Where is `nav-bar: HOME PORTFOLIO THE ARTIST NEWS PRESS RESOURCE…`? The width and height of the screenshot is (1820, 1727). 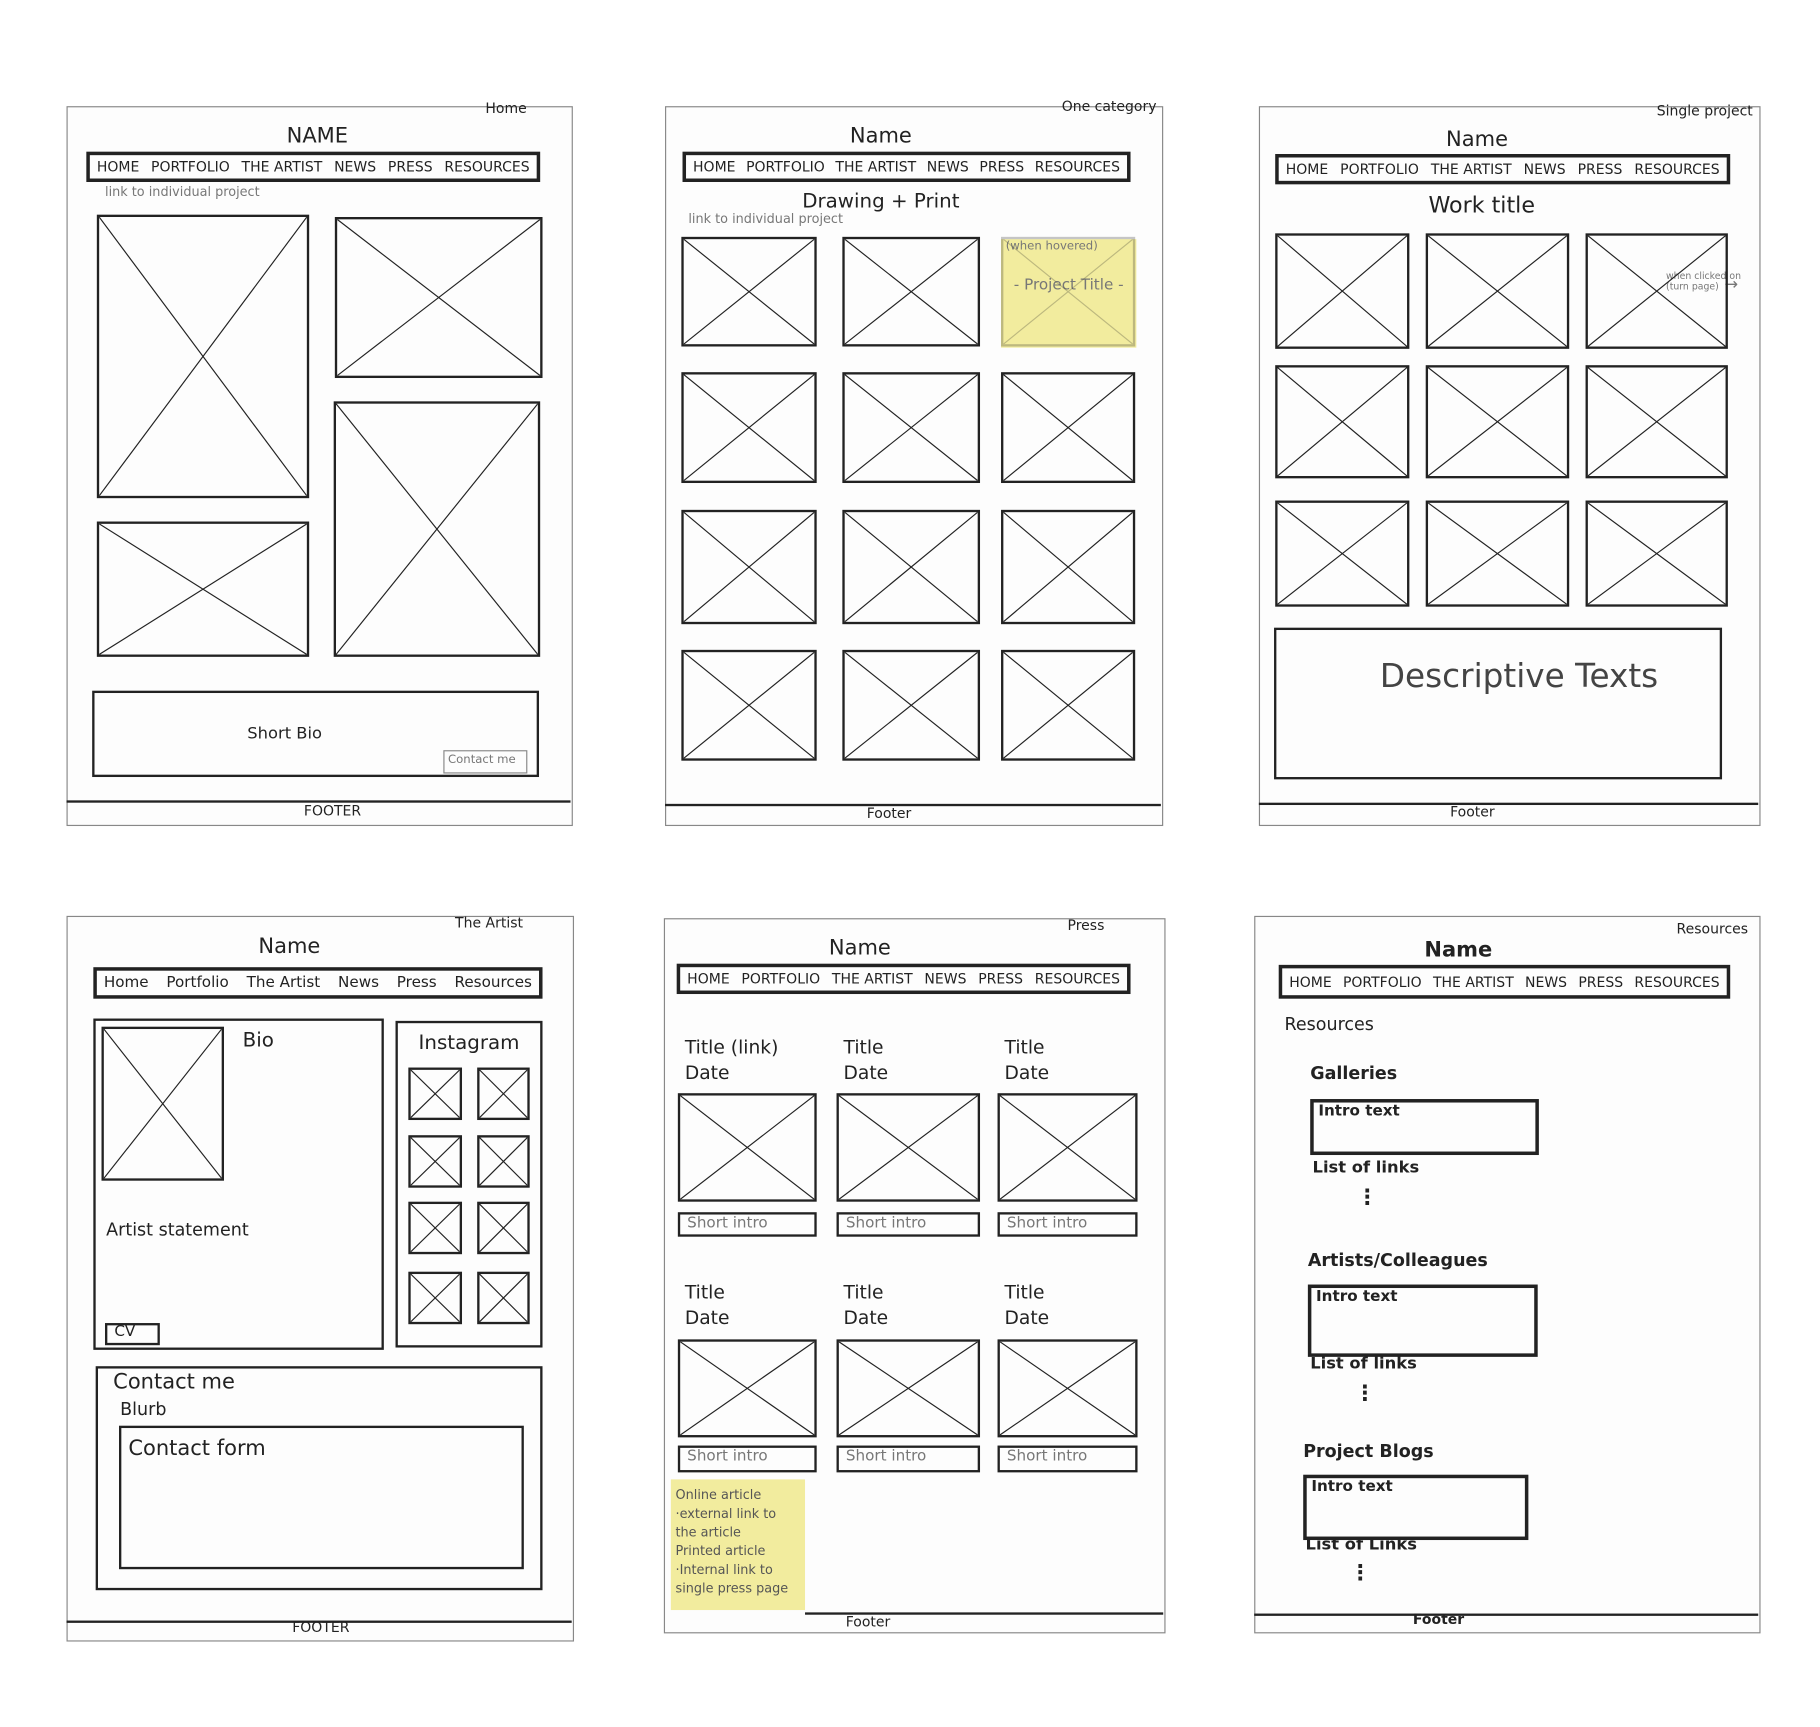 nav-bar: HOME PORTFOLIO THE ARTIST NEWS PRESS RESOURCE… is located at coordinates (1504, 981).